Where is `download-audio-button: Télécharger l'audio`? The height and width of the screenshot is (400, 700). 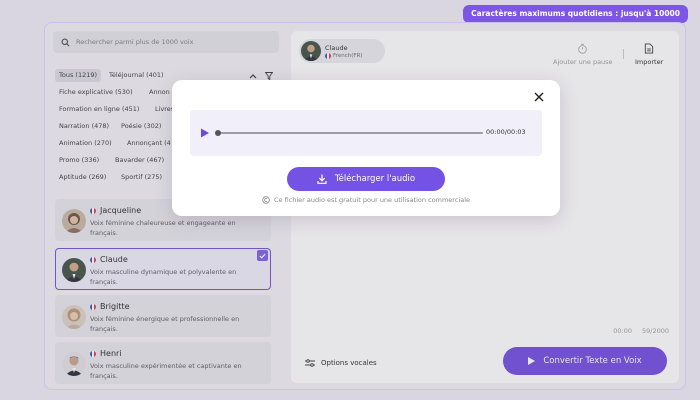 download-audio-button: Télécharger l'audio is located at coordinates (366, 179).